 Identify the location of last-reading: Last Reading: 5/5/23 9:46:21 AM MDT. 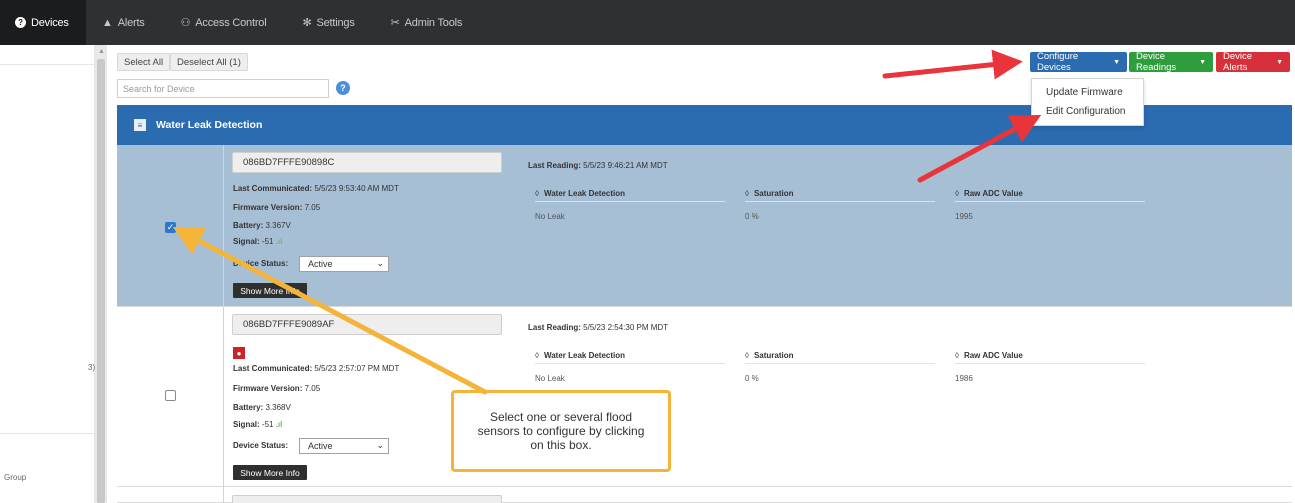
(598, 165).